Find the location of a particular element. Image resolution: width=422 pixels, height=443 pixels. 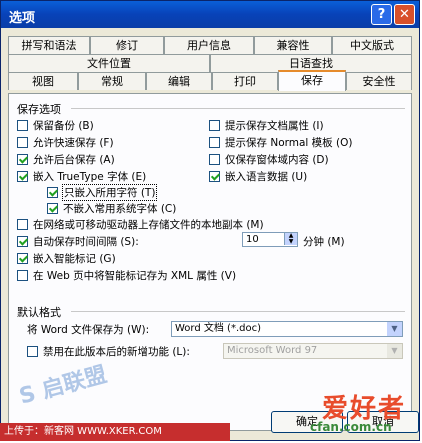

embed-truetype-label: 嵌入 TrueType 字体 (E) is located at coordinates (90, 176).